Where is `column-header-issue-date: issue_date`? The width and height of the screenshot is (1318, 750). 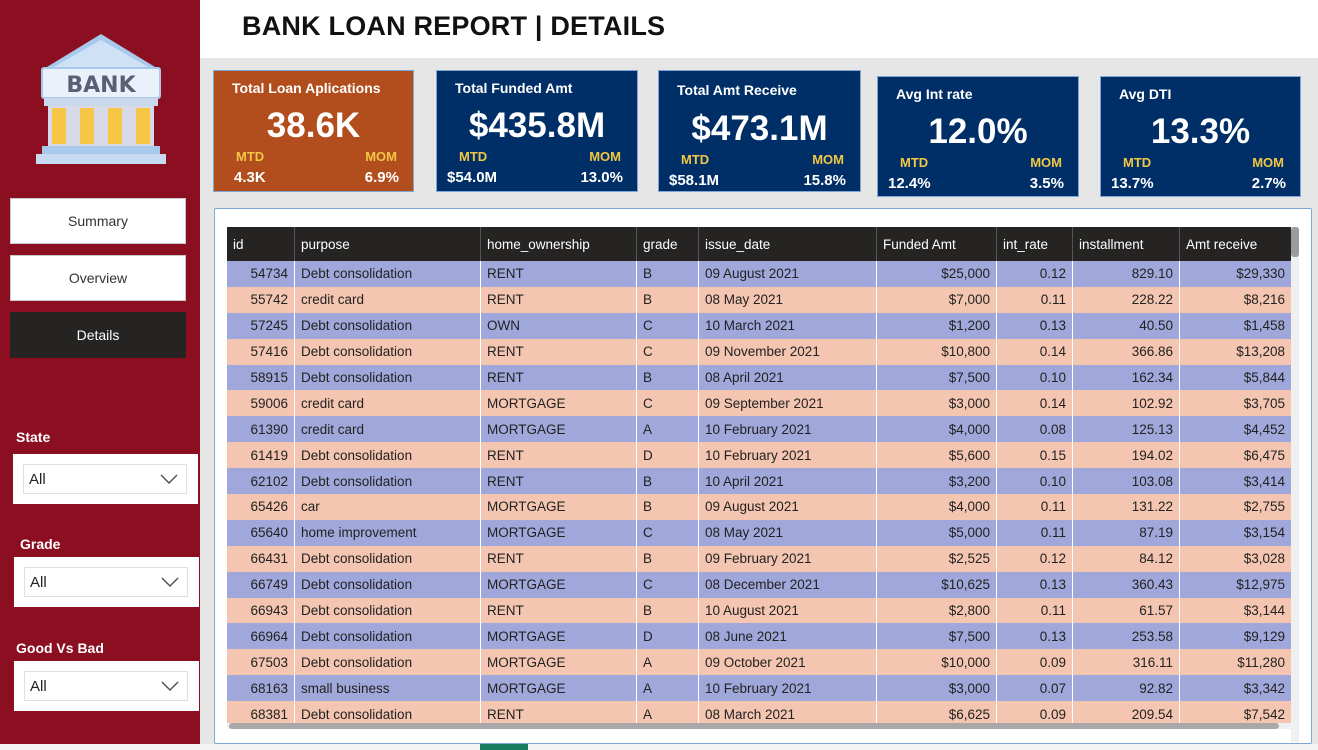 column-header-issue-date: issue_date is located at coordinates (788, 244).